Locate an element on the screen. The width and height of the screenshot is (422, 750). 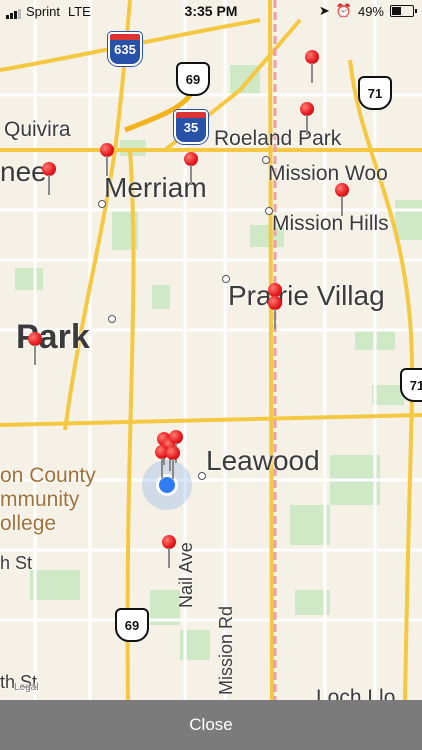
interstate-shield-35: 35 is located at coordinates (191, 127).